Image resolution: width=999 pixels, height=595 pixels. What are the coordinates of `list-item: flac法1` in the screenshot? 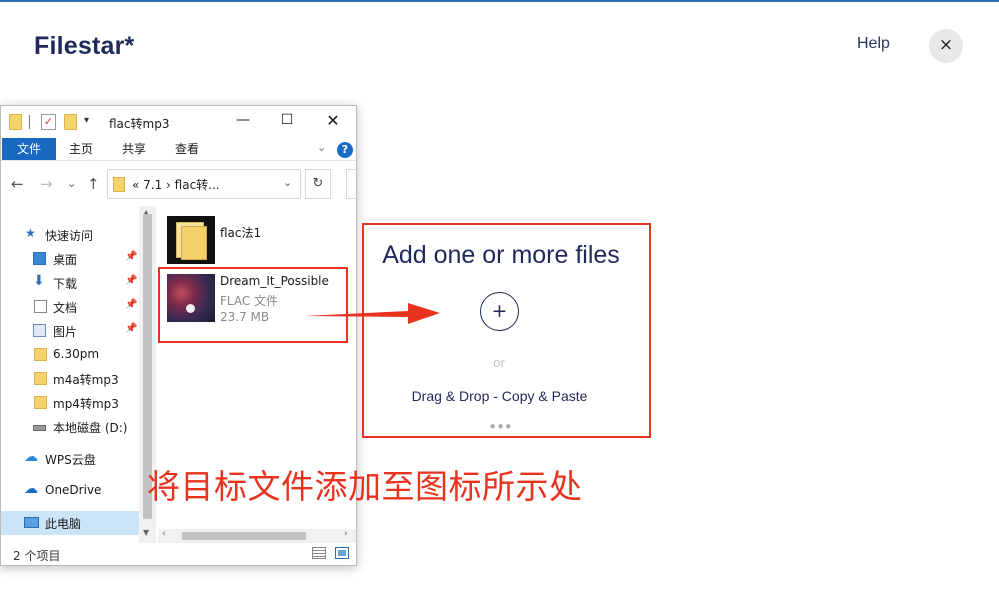 It's located at (254, 240).